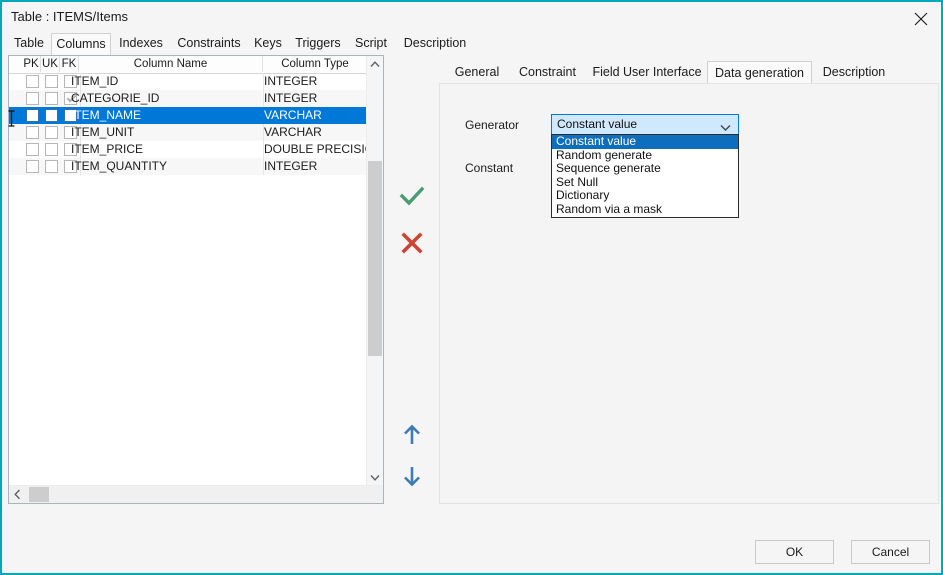 Image resolution: width=943 pixels, height=575 pixels. Describe the element at coordinates (167, 149) in the screenshot. I see `cell-column-name: ITEM_PRICE` at that location.